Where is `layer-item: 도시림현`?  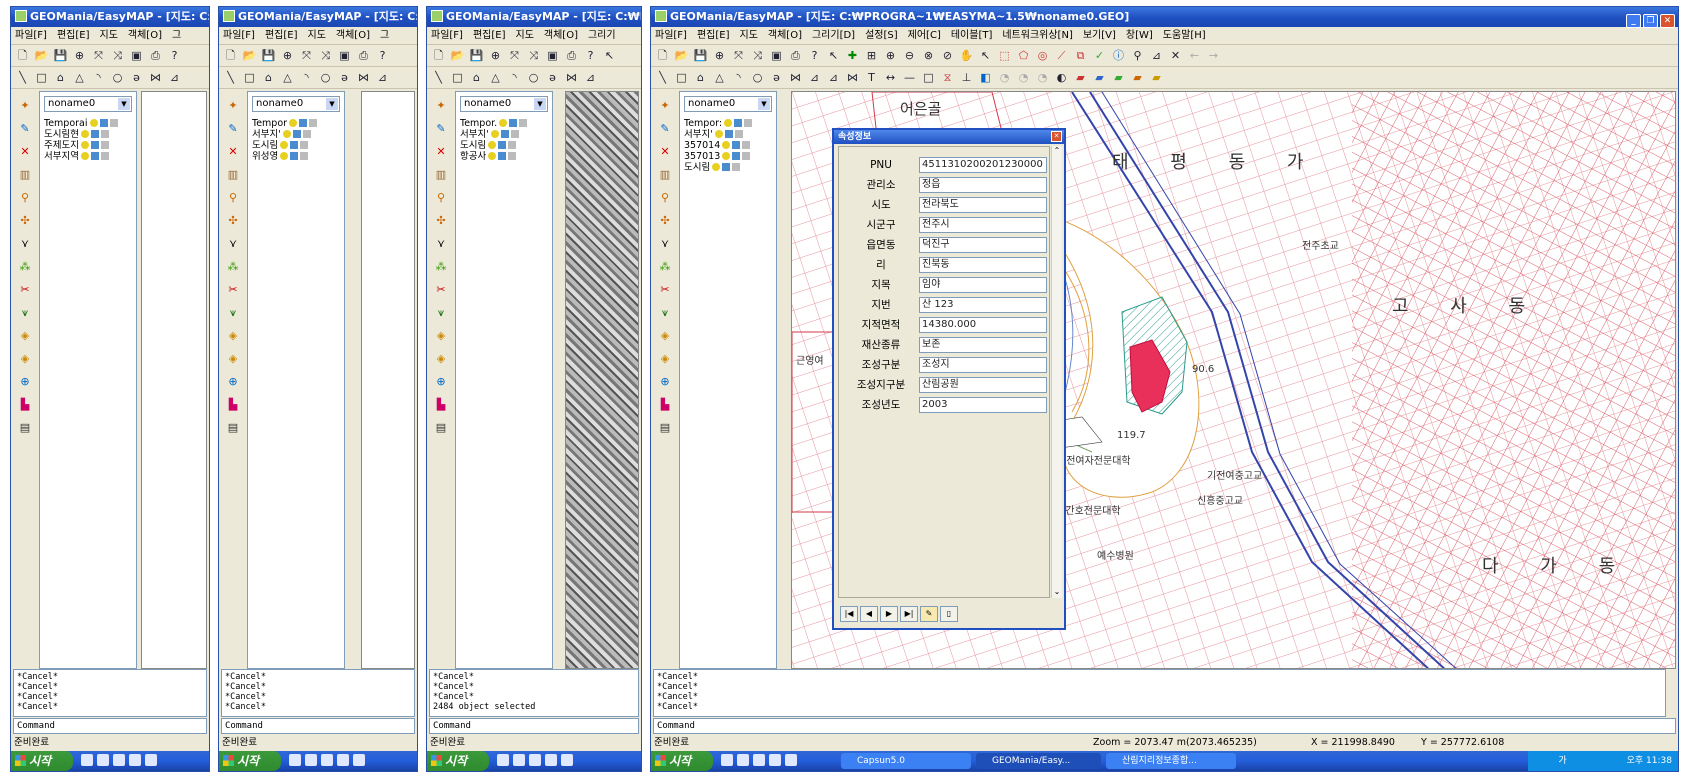
layer-item: 도시림현 is located at coordinates (88, 134).